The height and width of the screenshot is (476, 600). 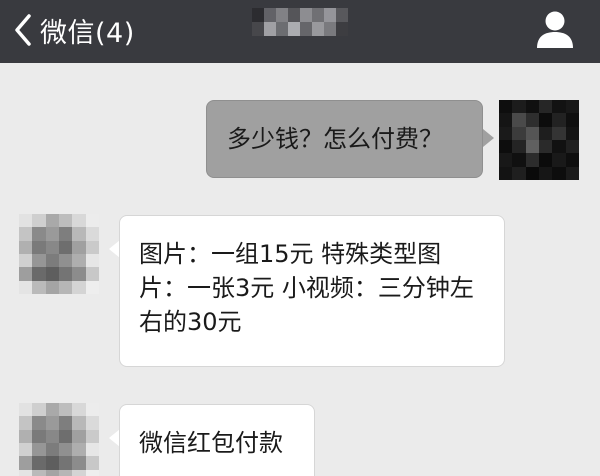 I want to click on chevron-left-icon, so click(x=23, y=30).